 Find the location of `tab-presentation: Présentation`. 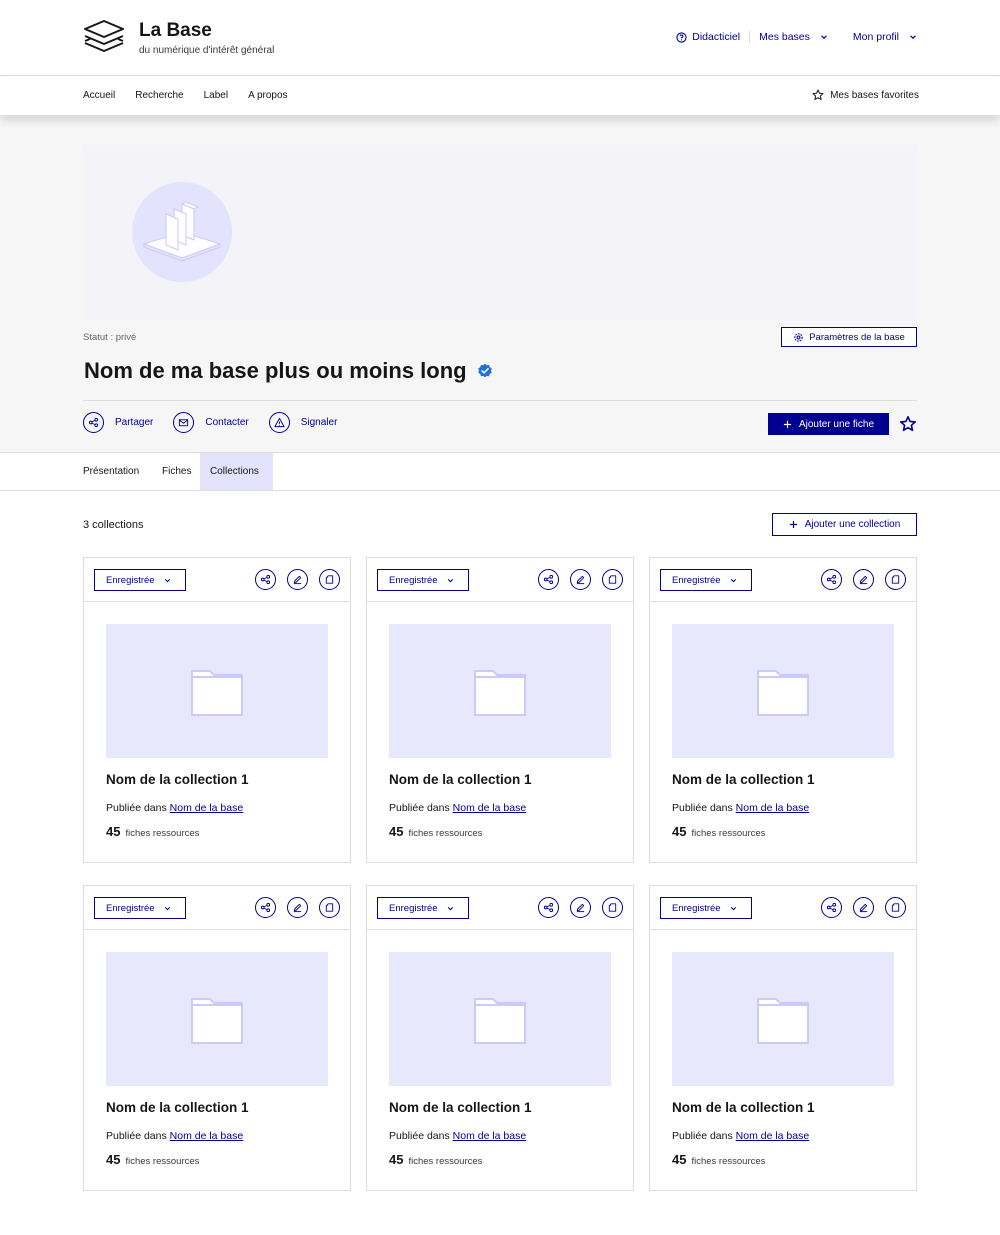

tab-presentation: Présentation is located at coordinates (111, 471).